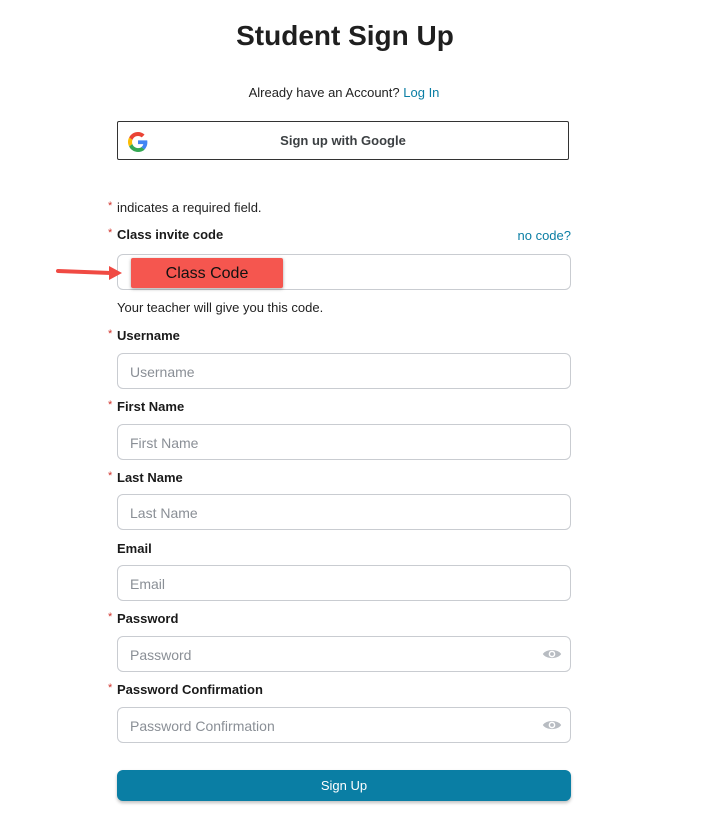 This screenshot has width=702, height=826. What do you see at coordinates (89, 273) in the screenshot?
I see `arrow-right-icon` at bounding box center [89, 273].